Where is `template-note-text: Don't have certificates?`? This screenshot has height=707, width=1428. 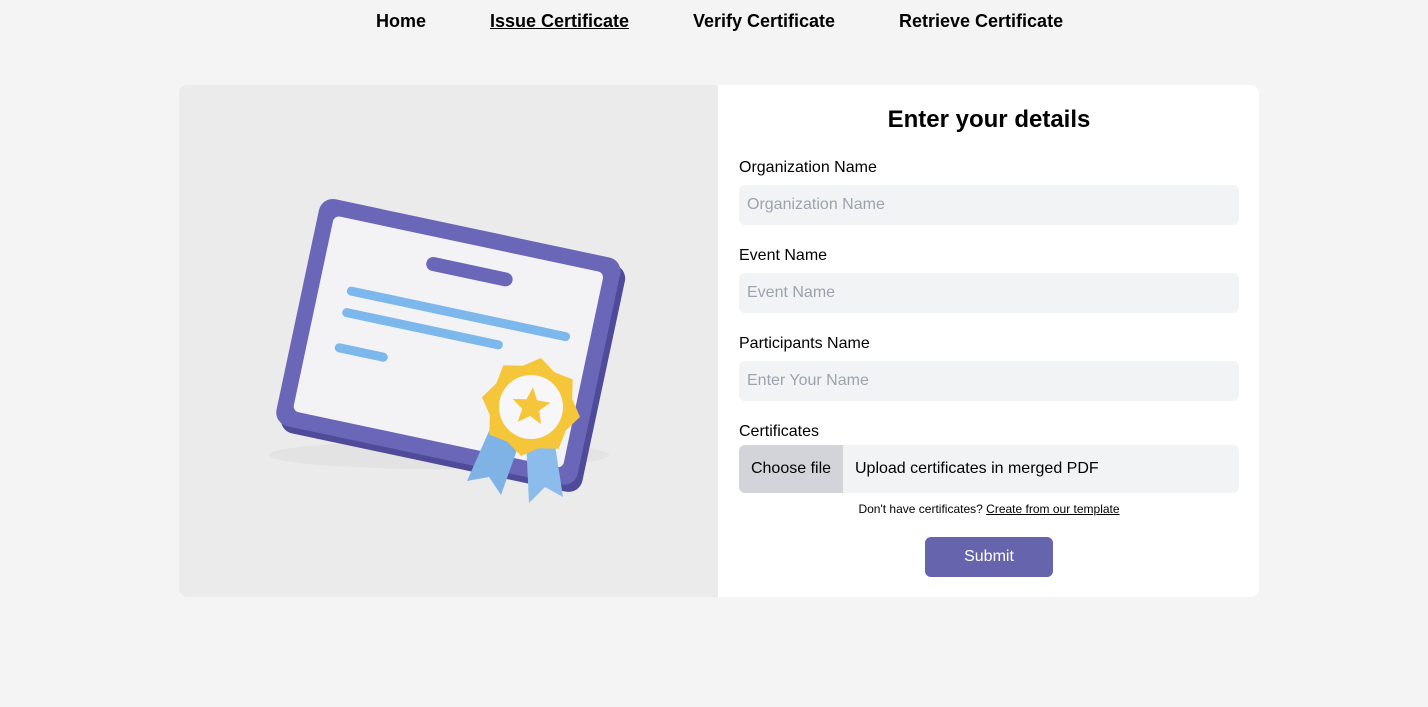 template-note-text: Don't have certificates? is located at coordinates (920, 509).